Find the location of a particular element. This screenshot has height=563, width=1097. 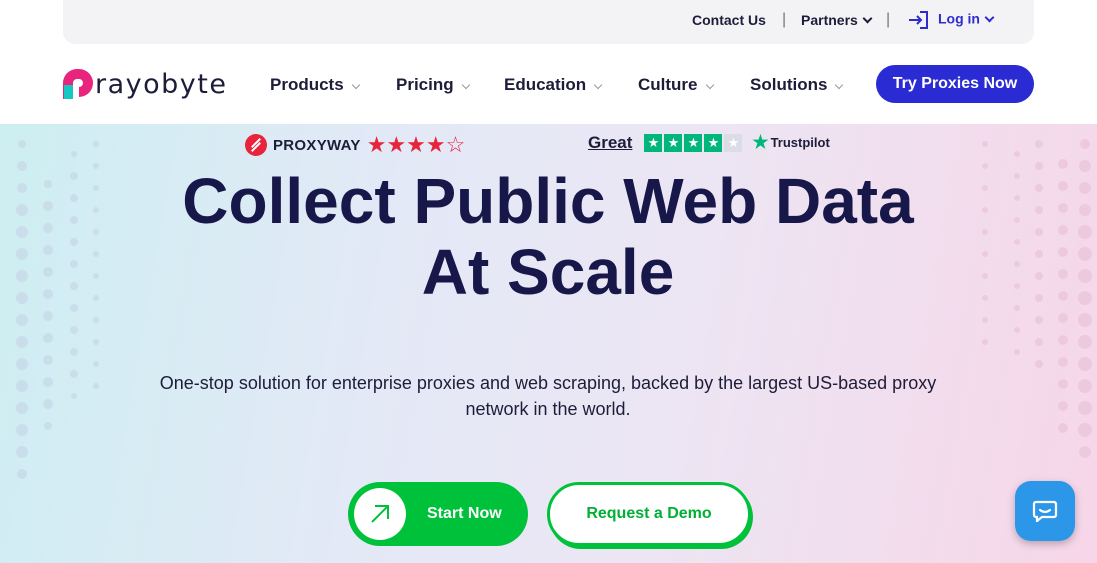

arrow-up-right-icon is located at coordinates (380, 514).